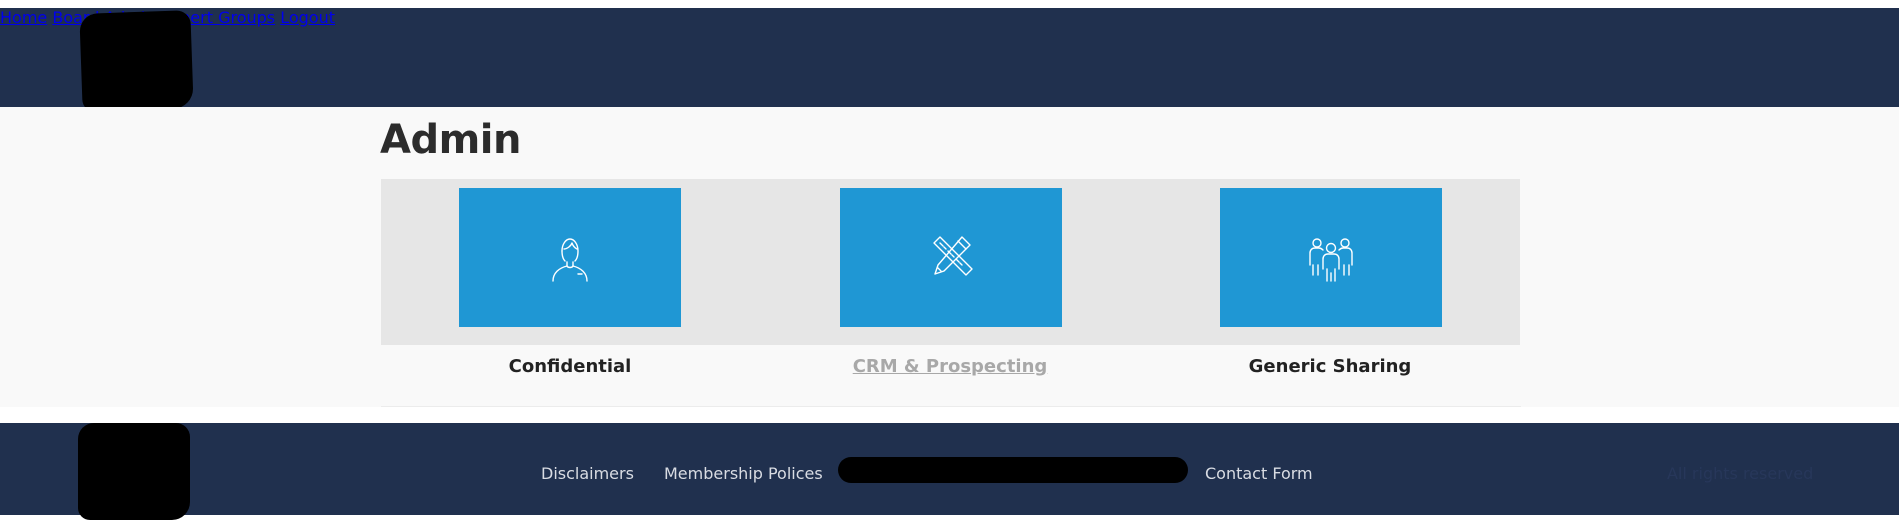  What do you see at coordinates (743, 473) in the screenshot?
I see `footer-link-membership-polices: Membership Polices` at bounding box center [743, 473].